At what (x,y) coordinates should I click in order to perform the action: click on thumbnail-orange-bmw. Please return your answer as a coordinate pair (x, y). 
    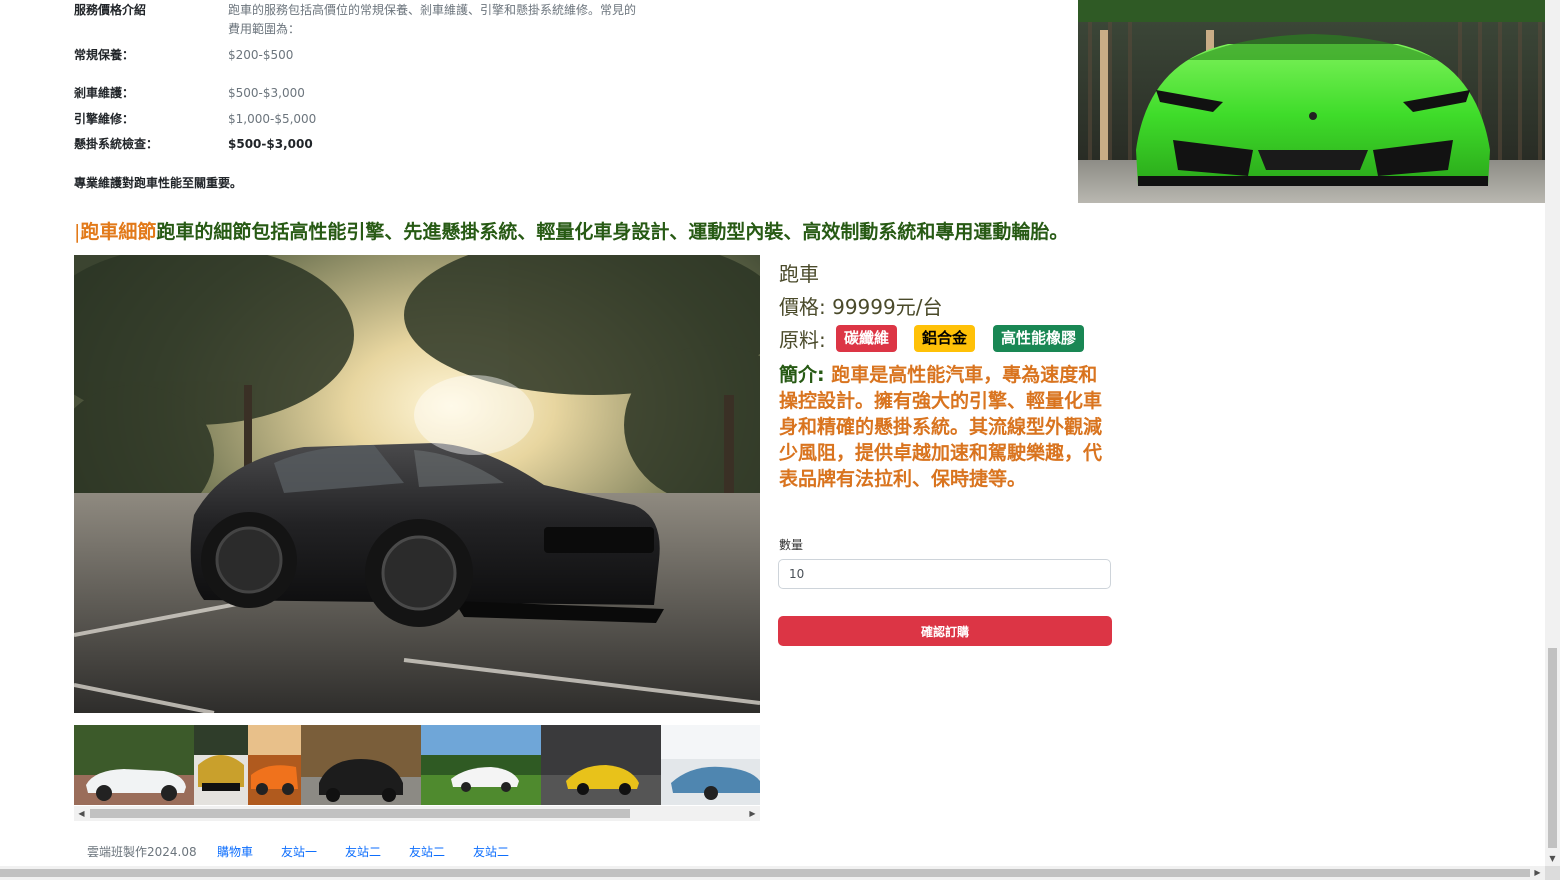
    Looking at the image, I should click on (274, 765).